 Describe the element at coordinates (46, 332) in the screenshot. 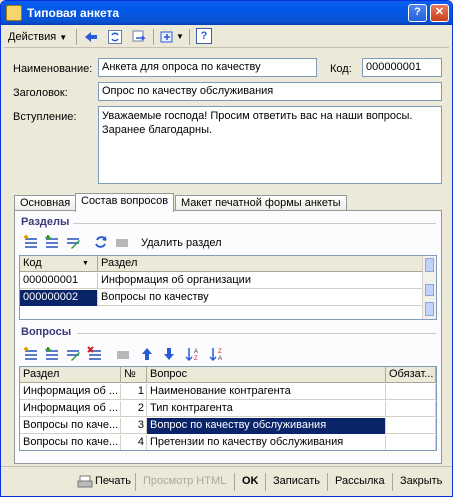

I see `questions-title: Вопросы` at that location.